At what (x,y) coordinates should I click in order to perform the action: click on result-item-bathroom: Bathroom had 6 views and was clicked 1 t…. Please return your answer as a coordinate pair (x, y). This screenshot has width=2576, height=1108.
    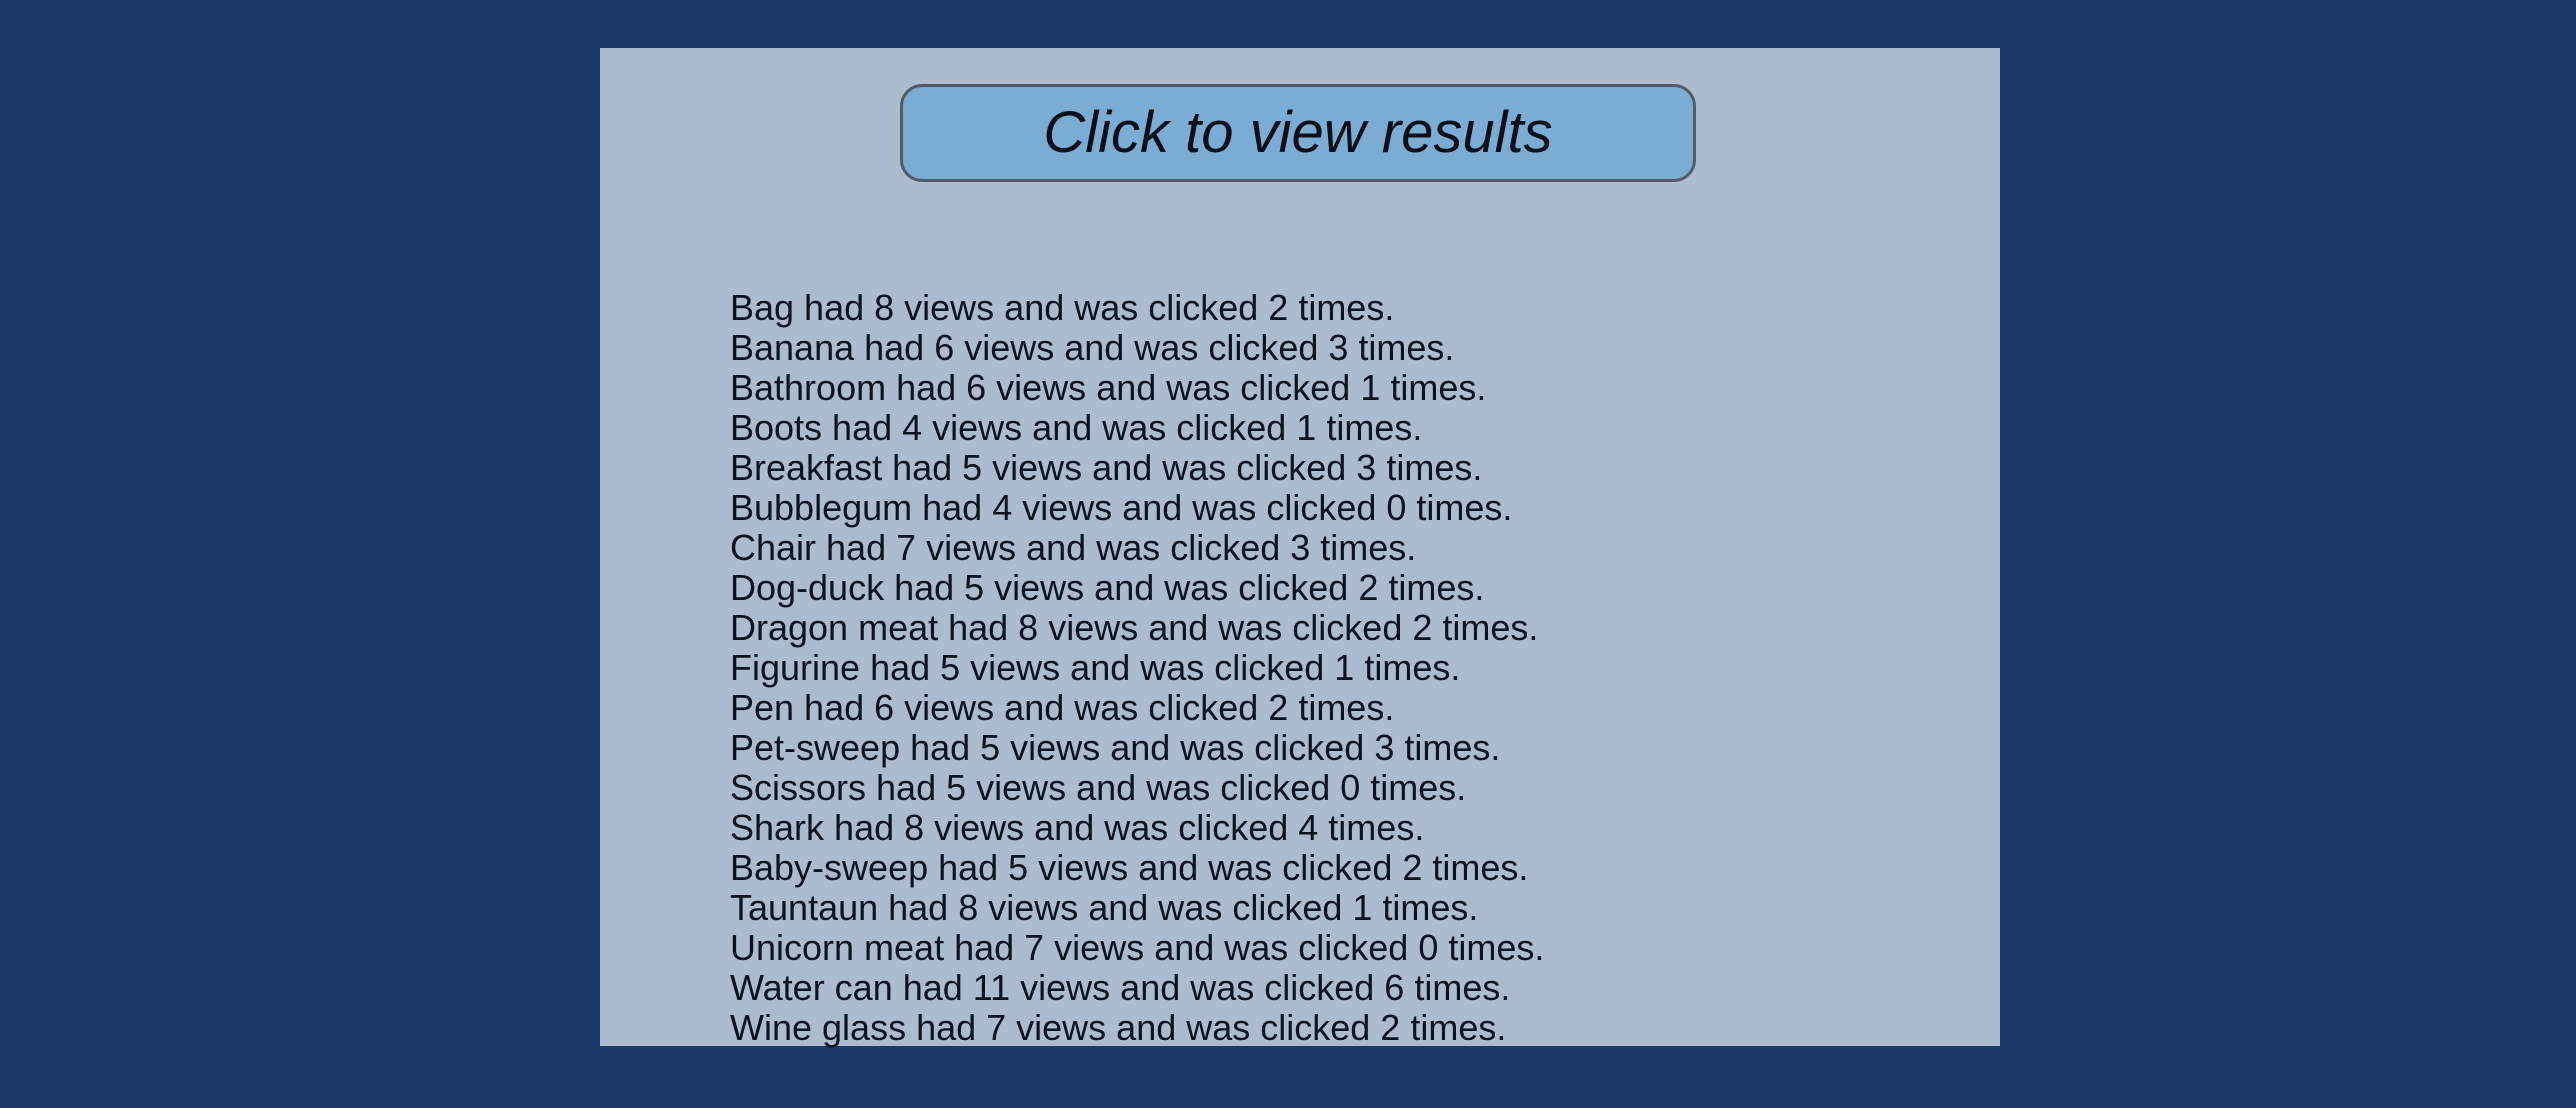
    Looking at the image, I should click on (1108, 387).